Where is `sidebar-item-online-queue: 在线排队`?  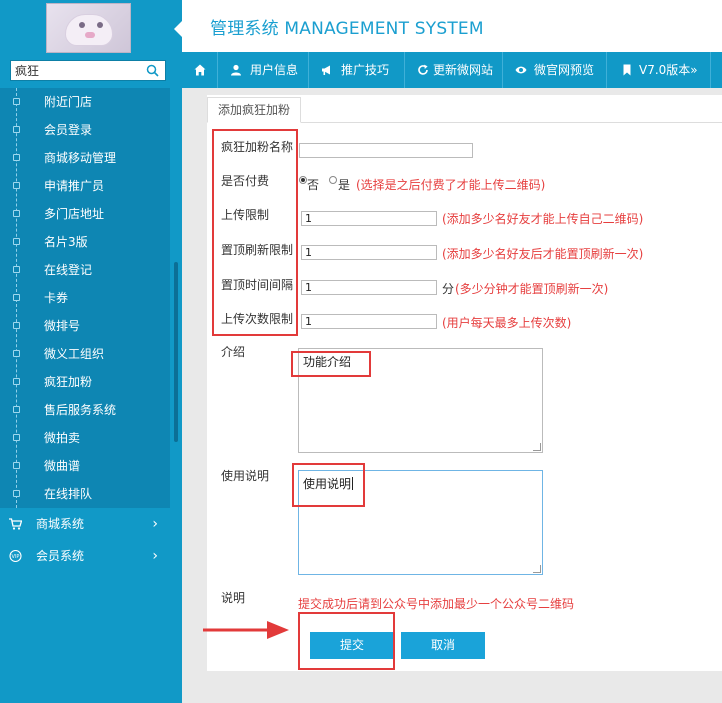 sidebar-item-online-queue: 在线排队 is located at coordinates (85, 494).